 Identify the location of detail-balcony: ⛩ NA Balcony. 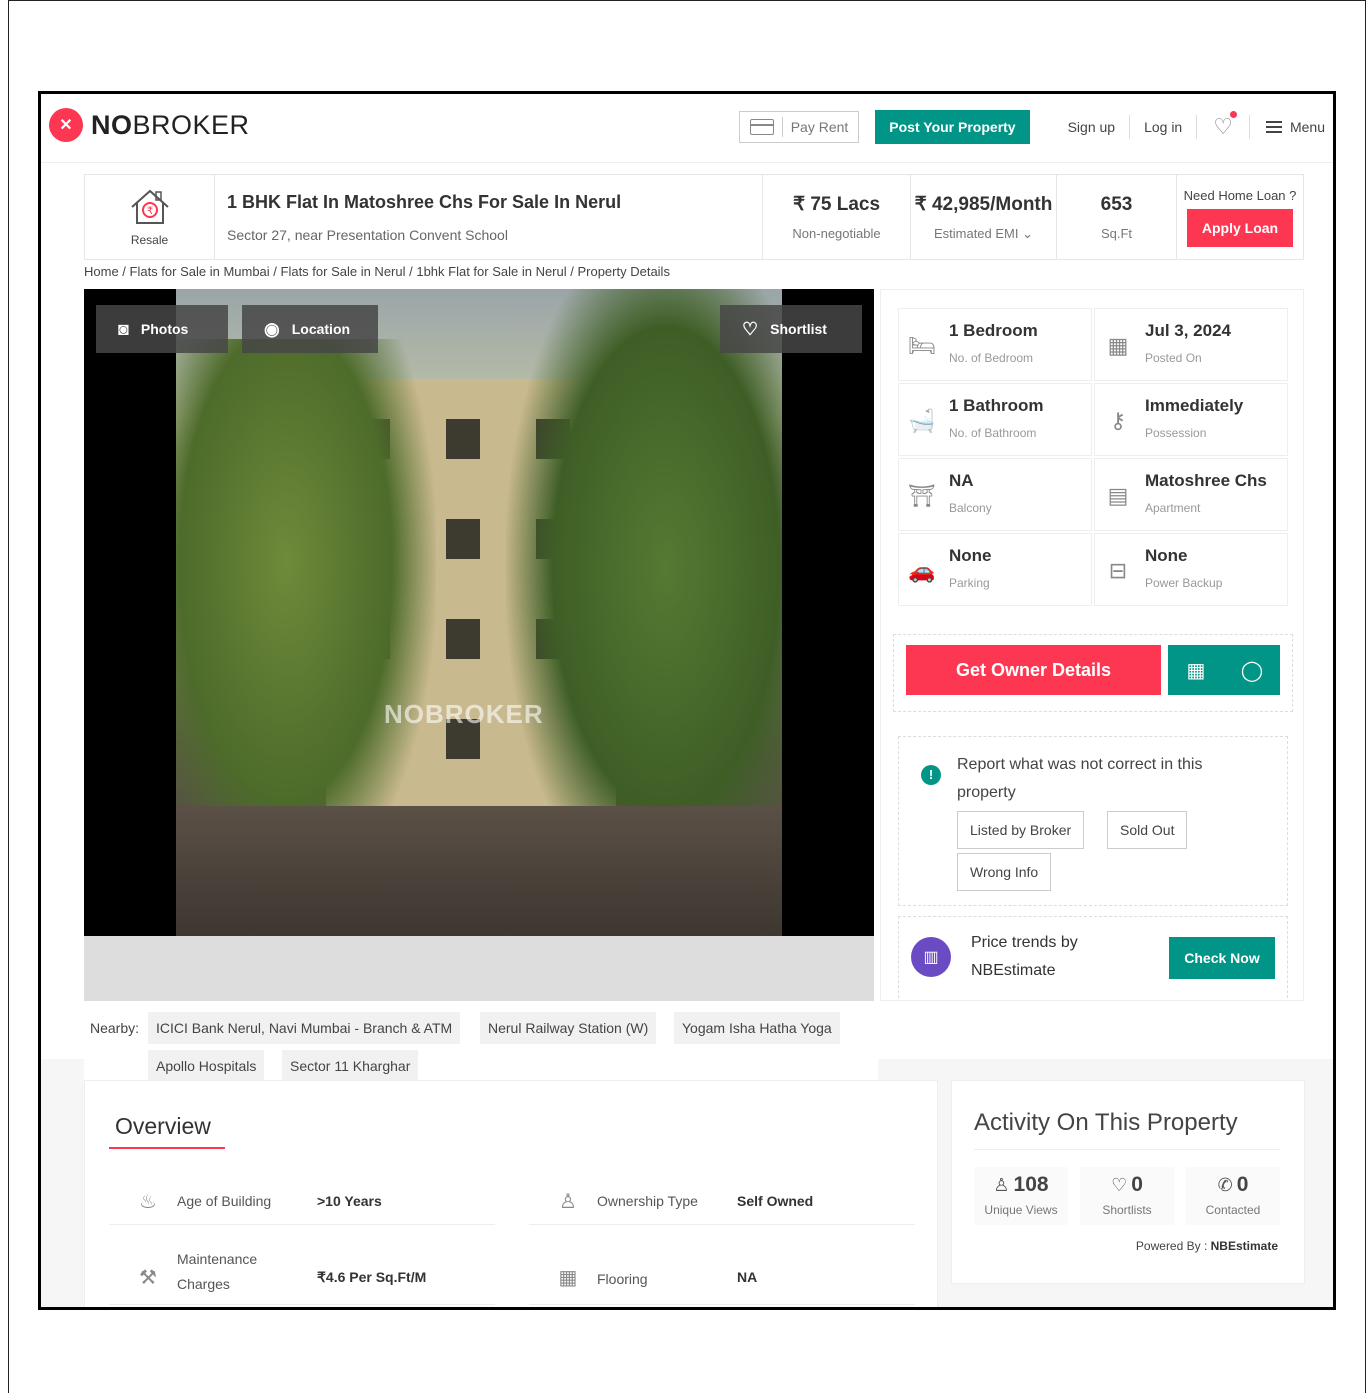
(995, 494).